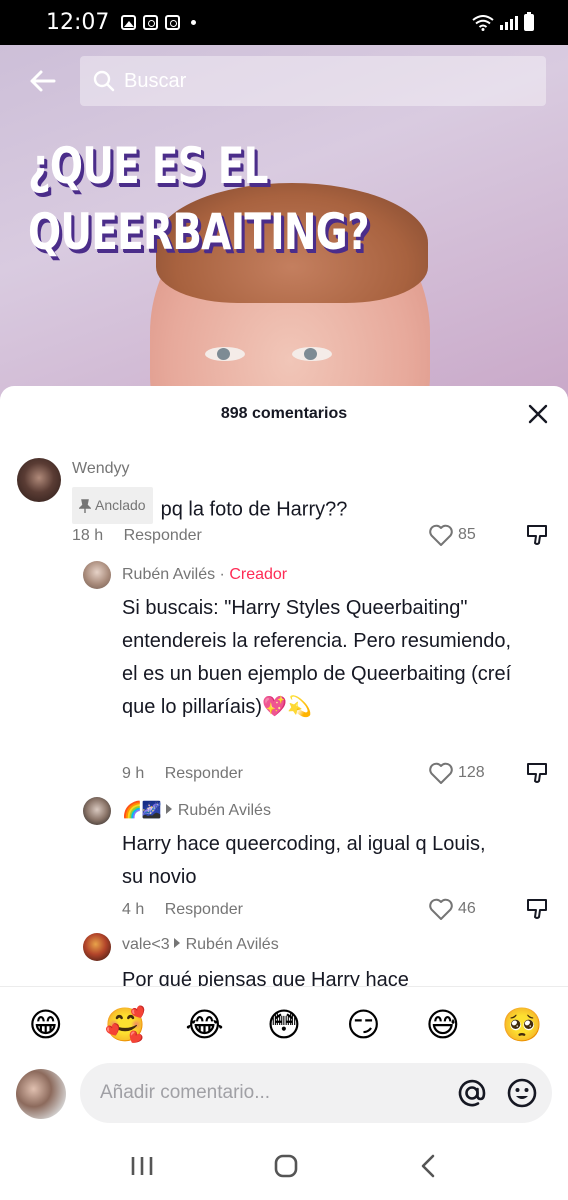  Describe the element at coordinates (529, 21) in the screenshot. I see `battery-icon` at that location.